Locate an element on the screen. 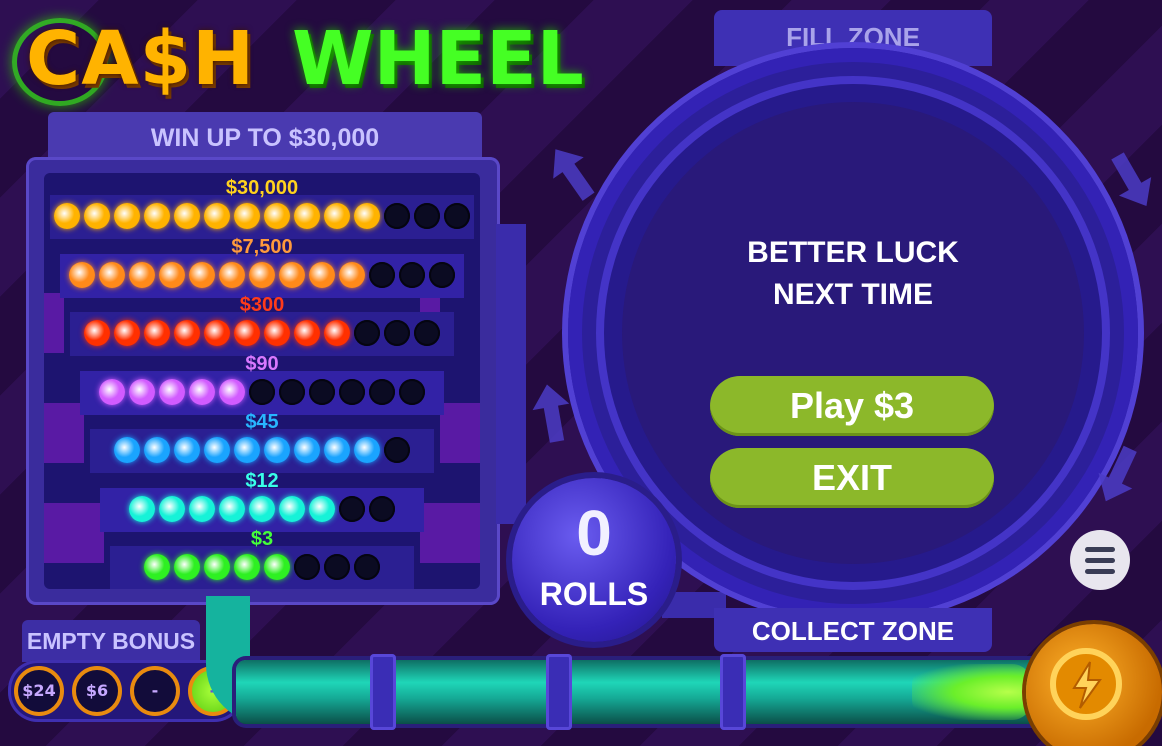 This screenshot has width=1162, height=746. empty-bonus-header: EMPTY BONUS is located at coordinates (111, 641).